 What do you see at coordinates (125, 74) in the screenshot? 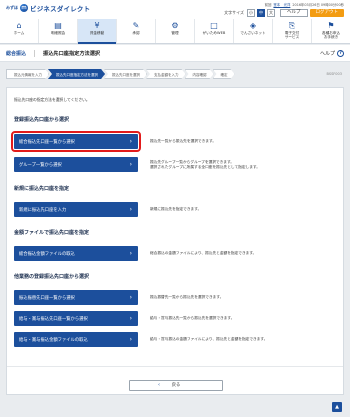
I see `step-3: 振込先口座を選択` at bounding box center [125, 74].